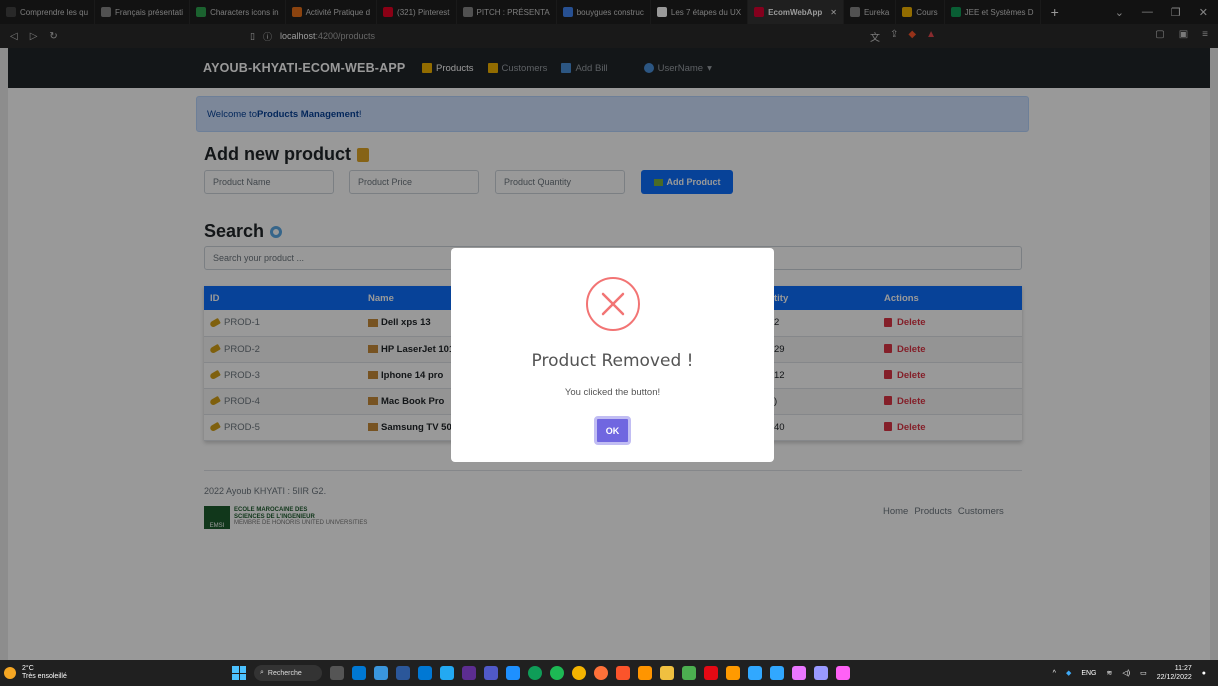  I want to click on taskbar-search: ⌕ Recherche, so click(288, 673).